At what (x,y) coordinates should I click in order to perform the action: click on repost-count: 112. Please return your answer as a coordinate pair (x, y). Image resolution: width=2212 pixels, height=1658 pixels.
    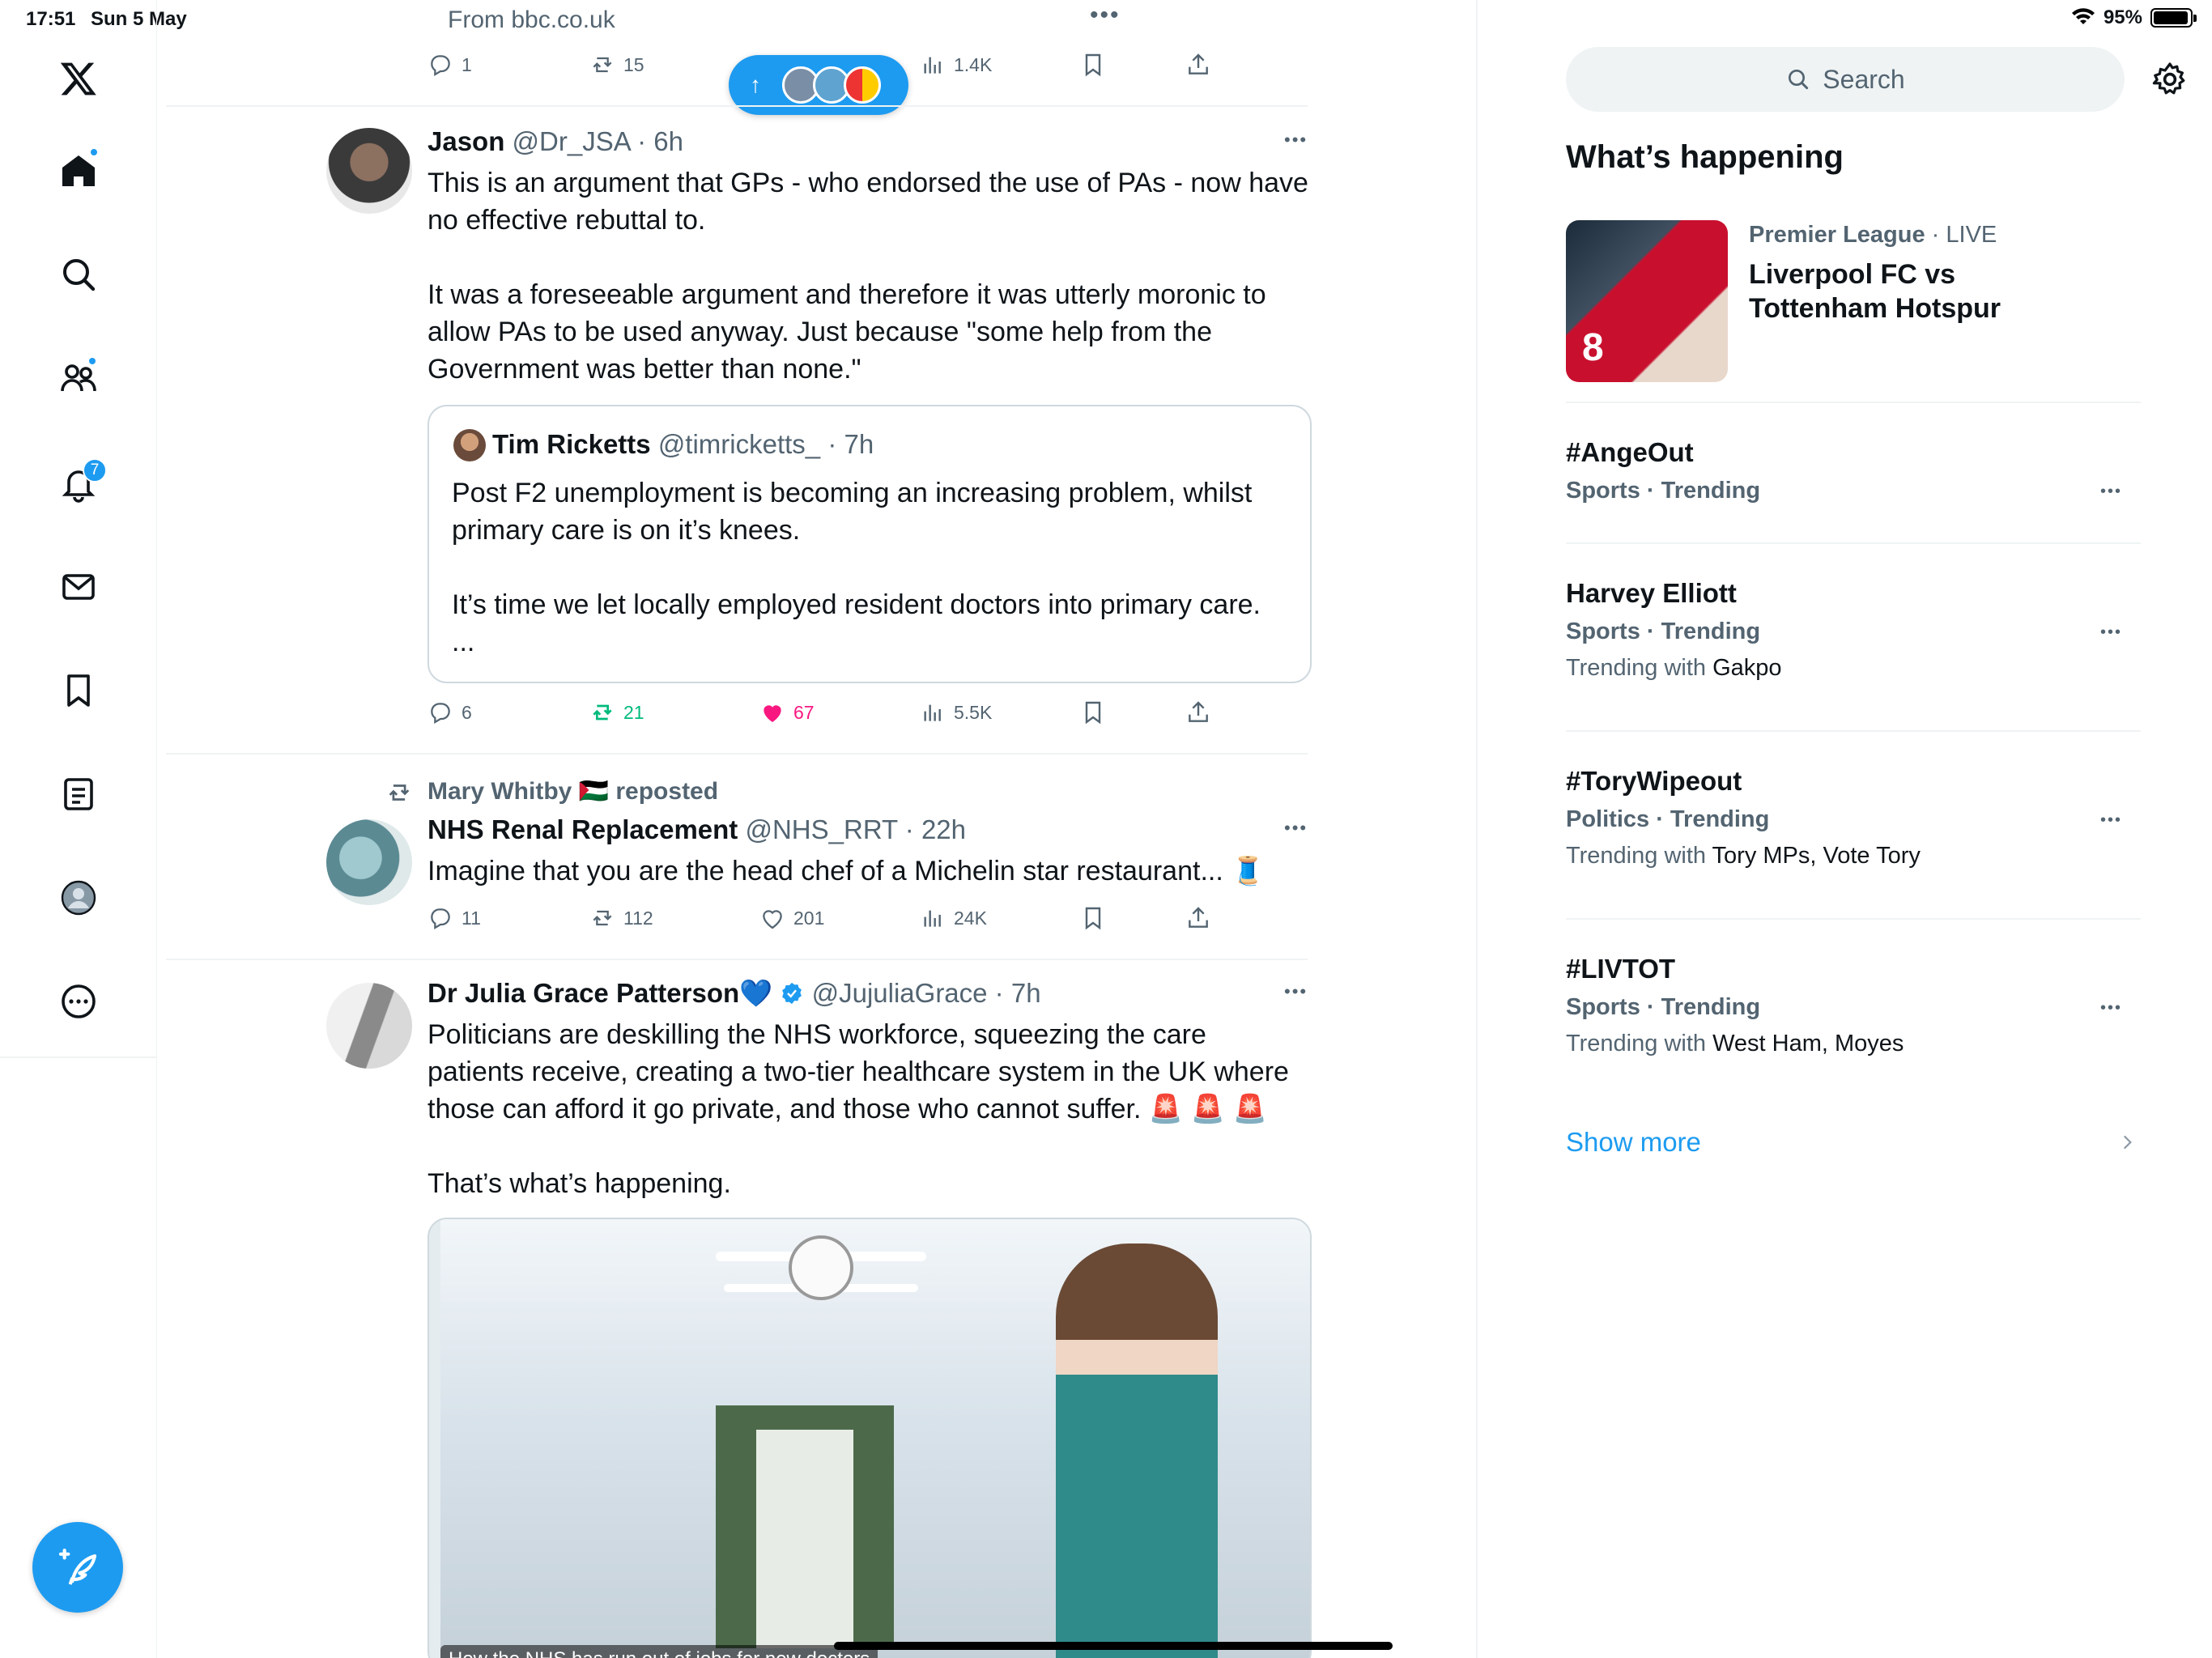
    Looking at the image, I should click on (638, 918).